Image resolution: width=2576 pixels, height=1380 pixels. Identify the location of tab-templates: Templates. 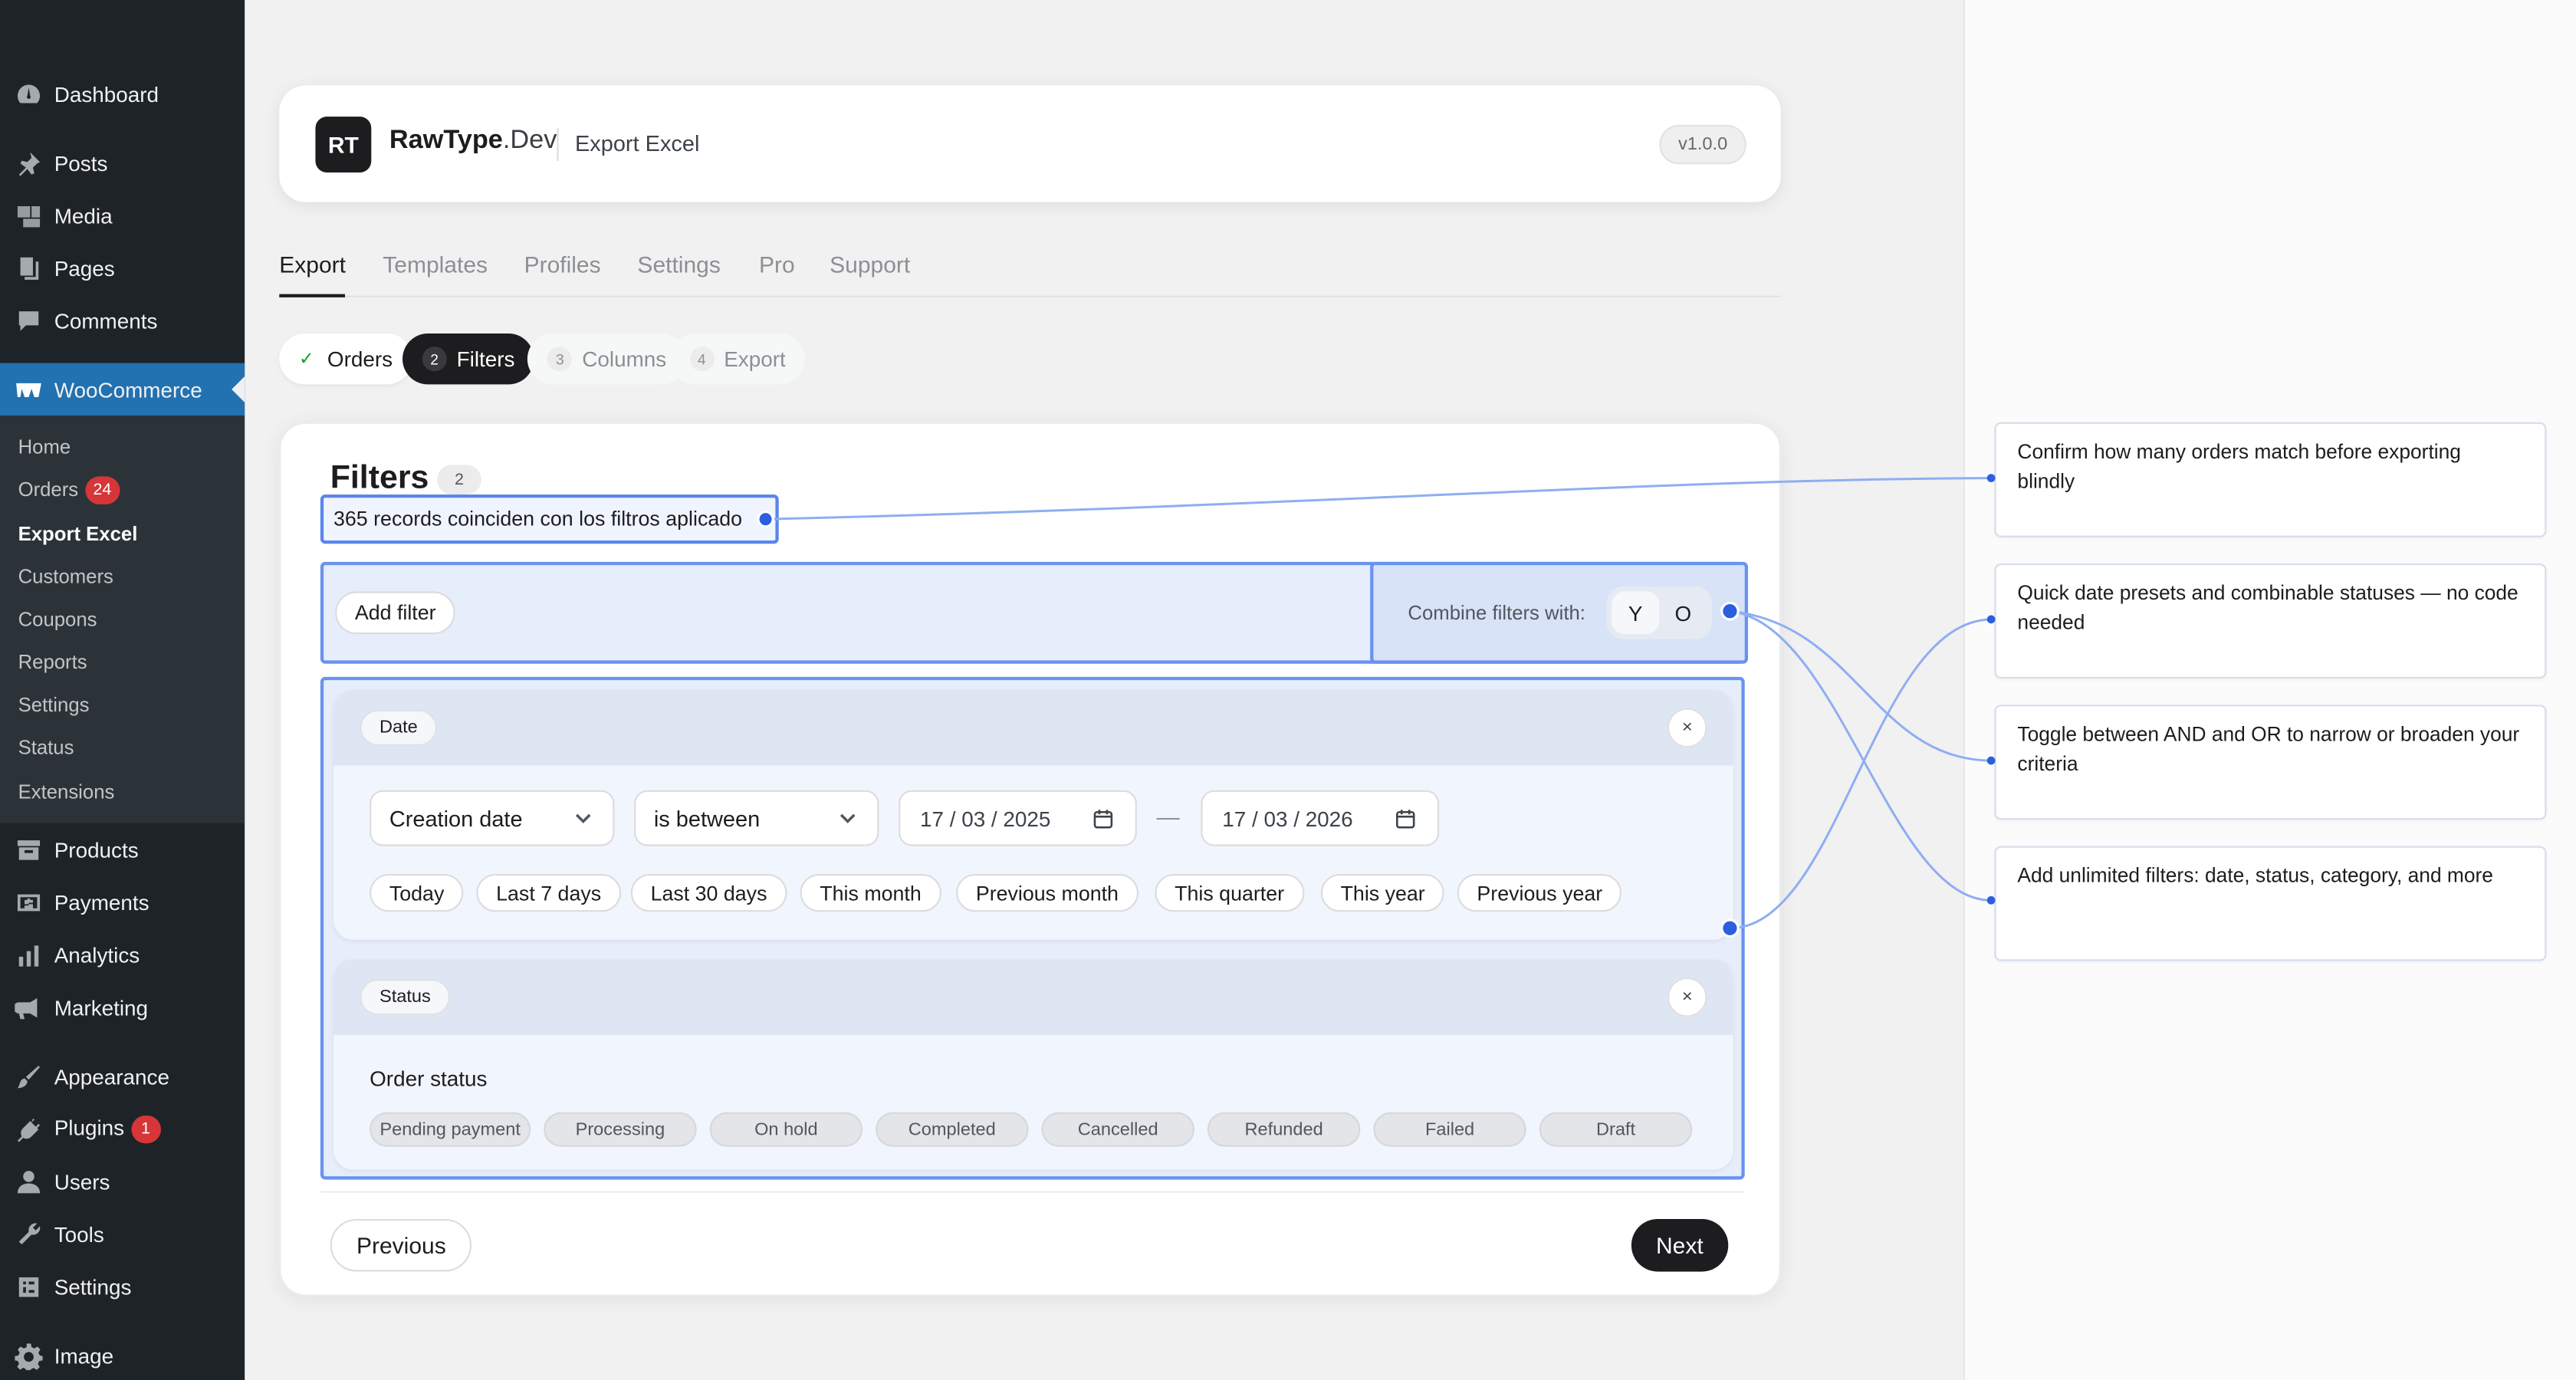
(436, 274).